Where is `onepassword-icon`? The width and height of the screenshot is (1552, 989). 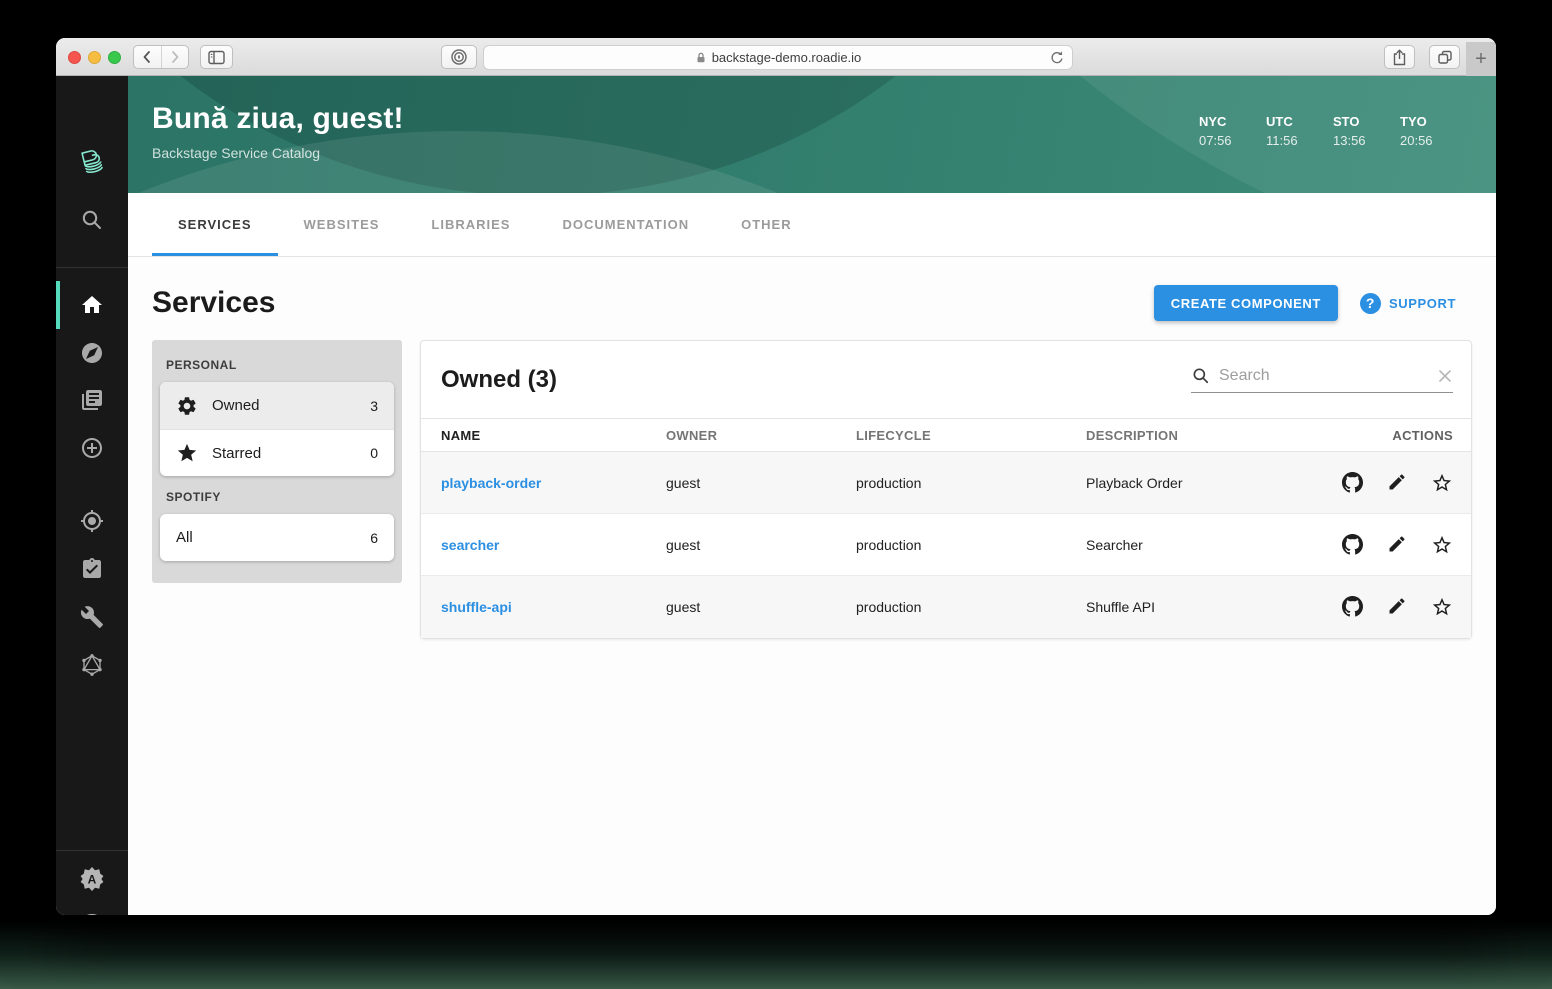 onepassword-icon is located at coordinates (459, 57).